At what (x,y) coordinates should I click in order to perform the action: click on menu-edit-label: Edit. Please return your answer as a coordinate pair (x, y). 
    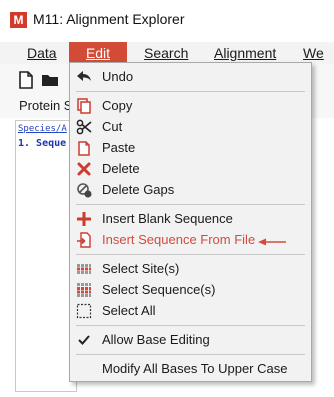
    Looking at the image, I should click on (98, 53).